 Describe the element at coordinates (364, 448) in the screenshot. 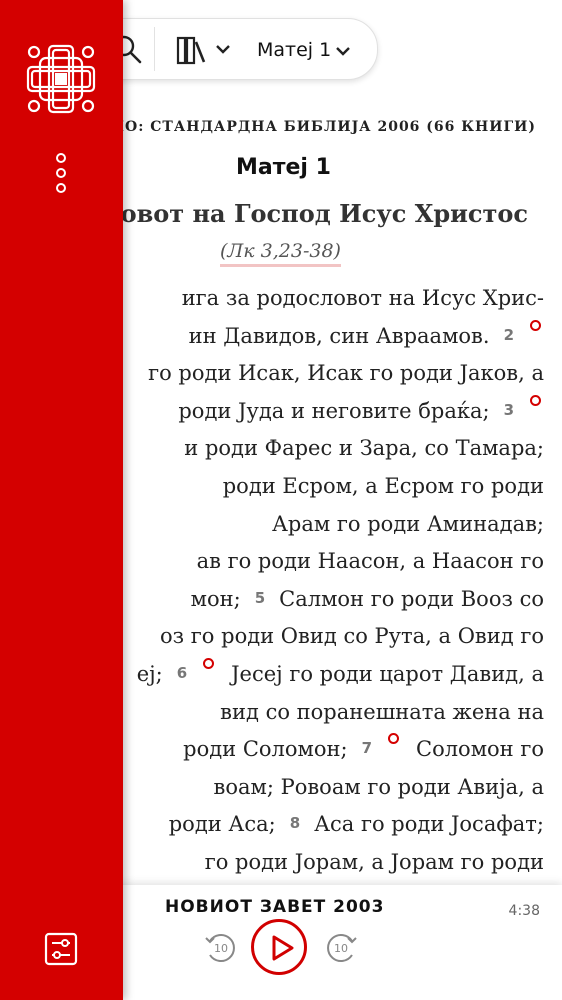

I see `verse-text: и роди Фарес и Зара, со Тамара;` at that location.